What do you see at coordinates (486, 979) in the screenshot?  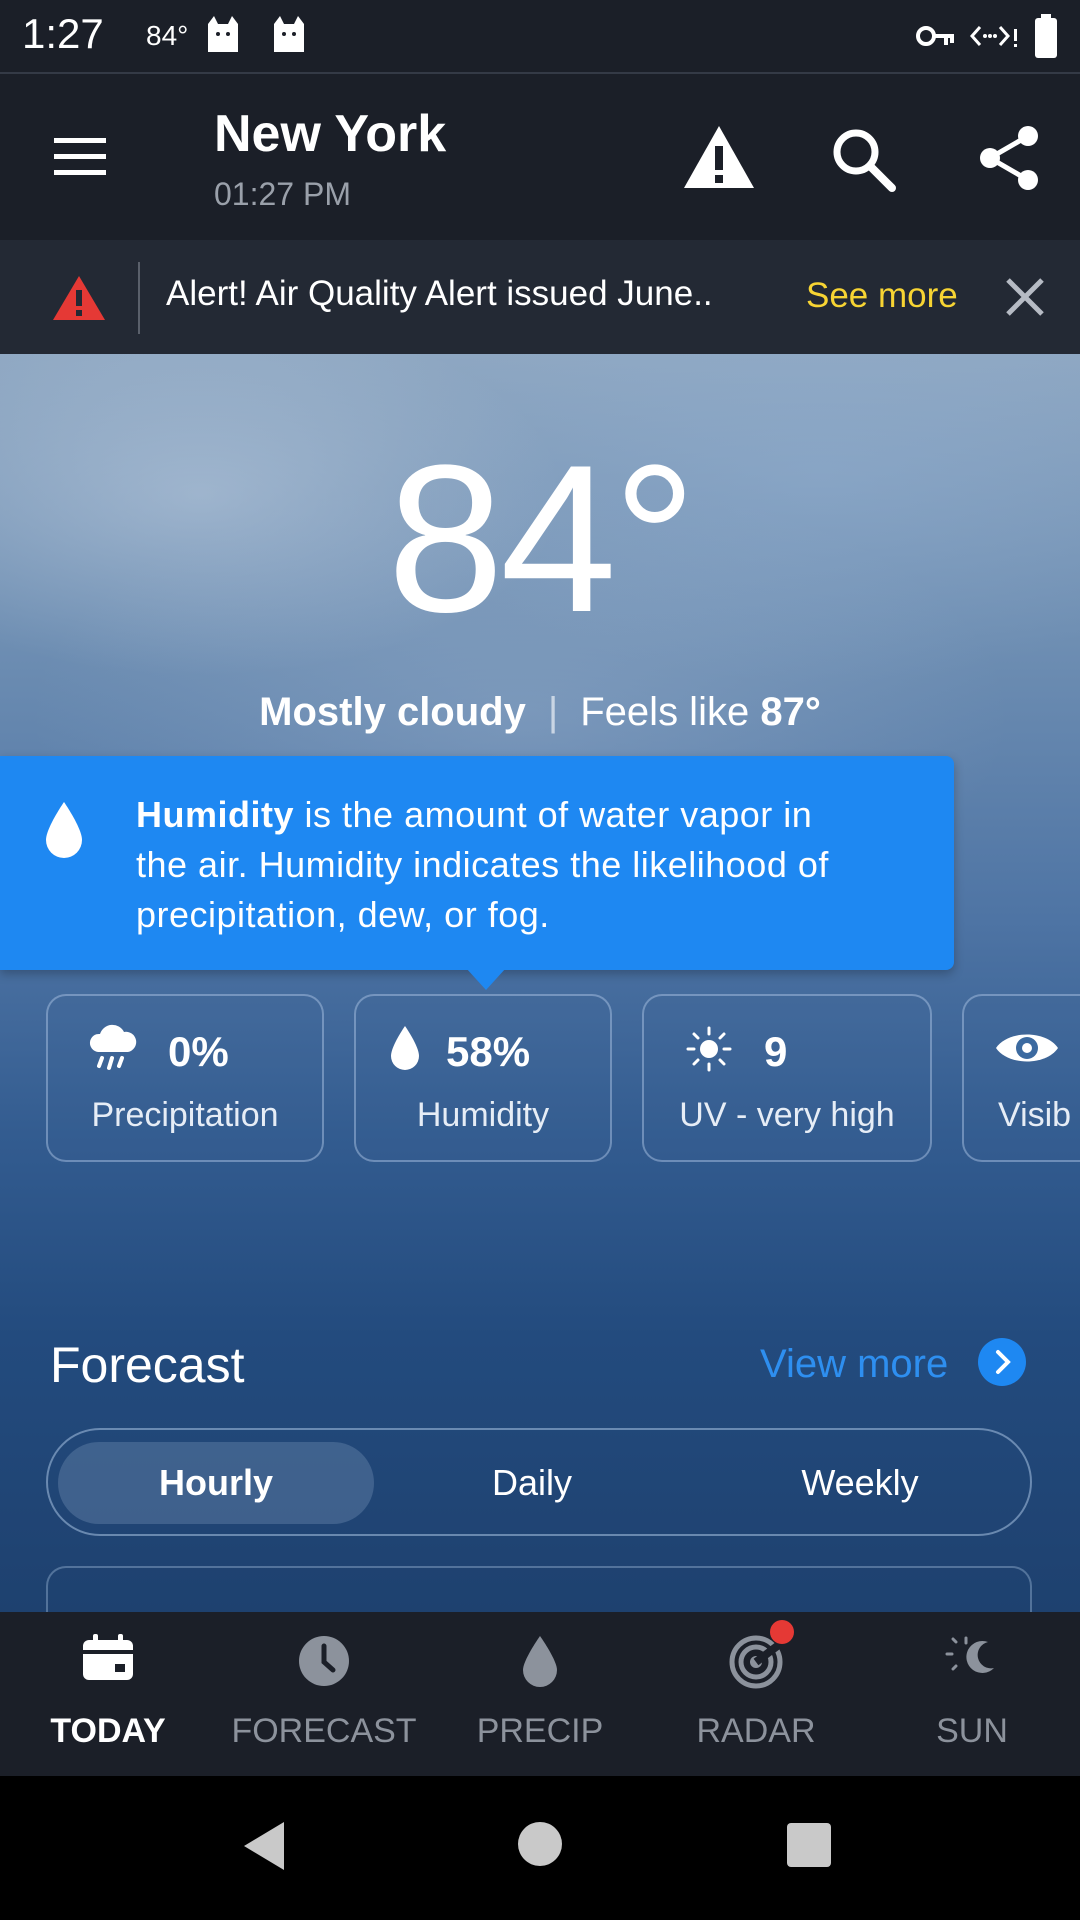 I see `tooltip-arrow` at bounding box center [486, 979].